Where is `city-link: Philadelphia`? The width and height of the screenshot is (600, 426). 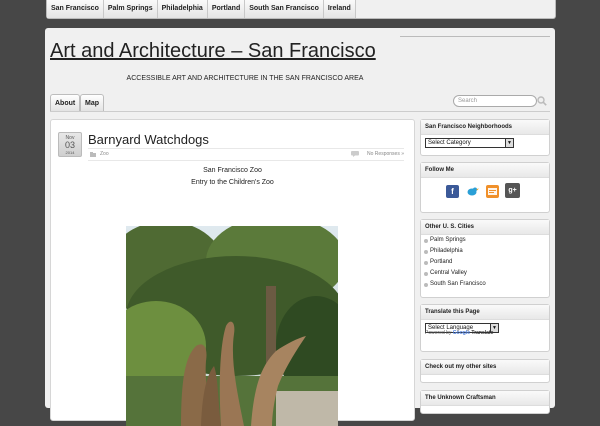 city-link: Philadelphia is located at coordinates (443, 251).